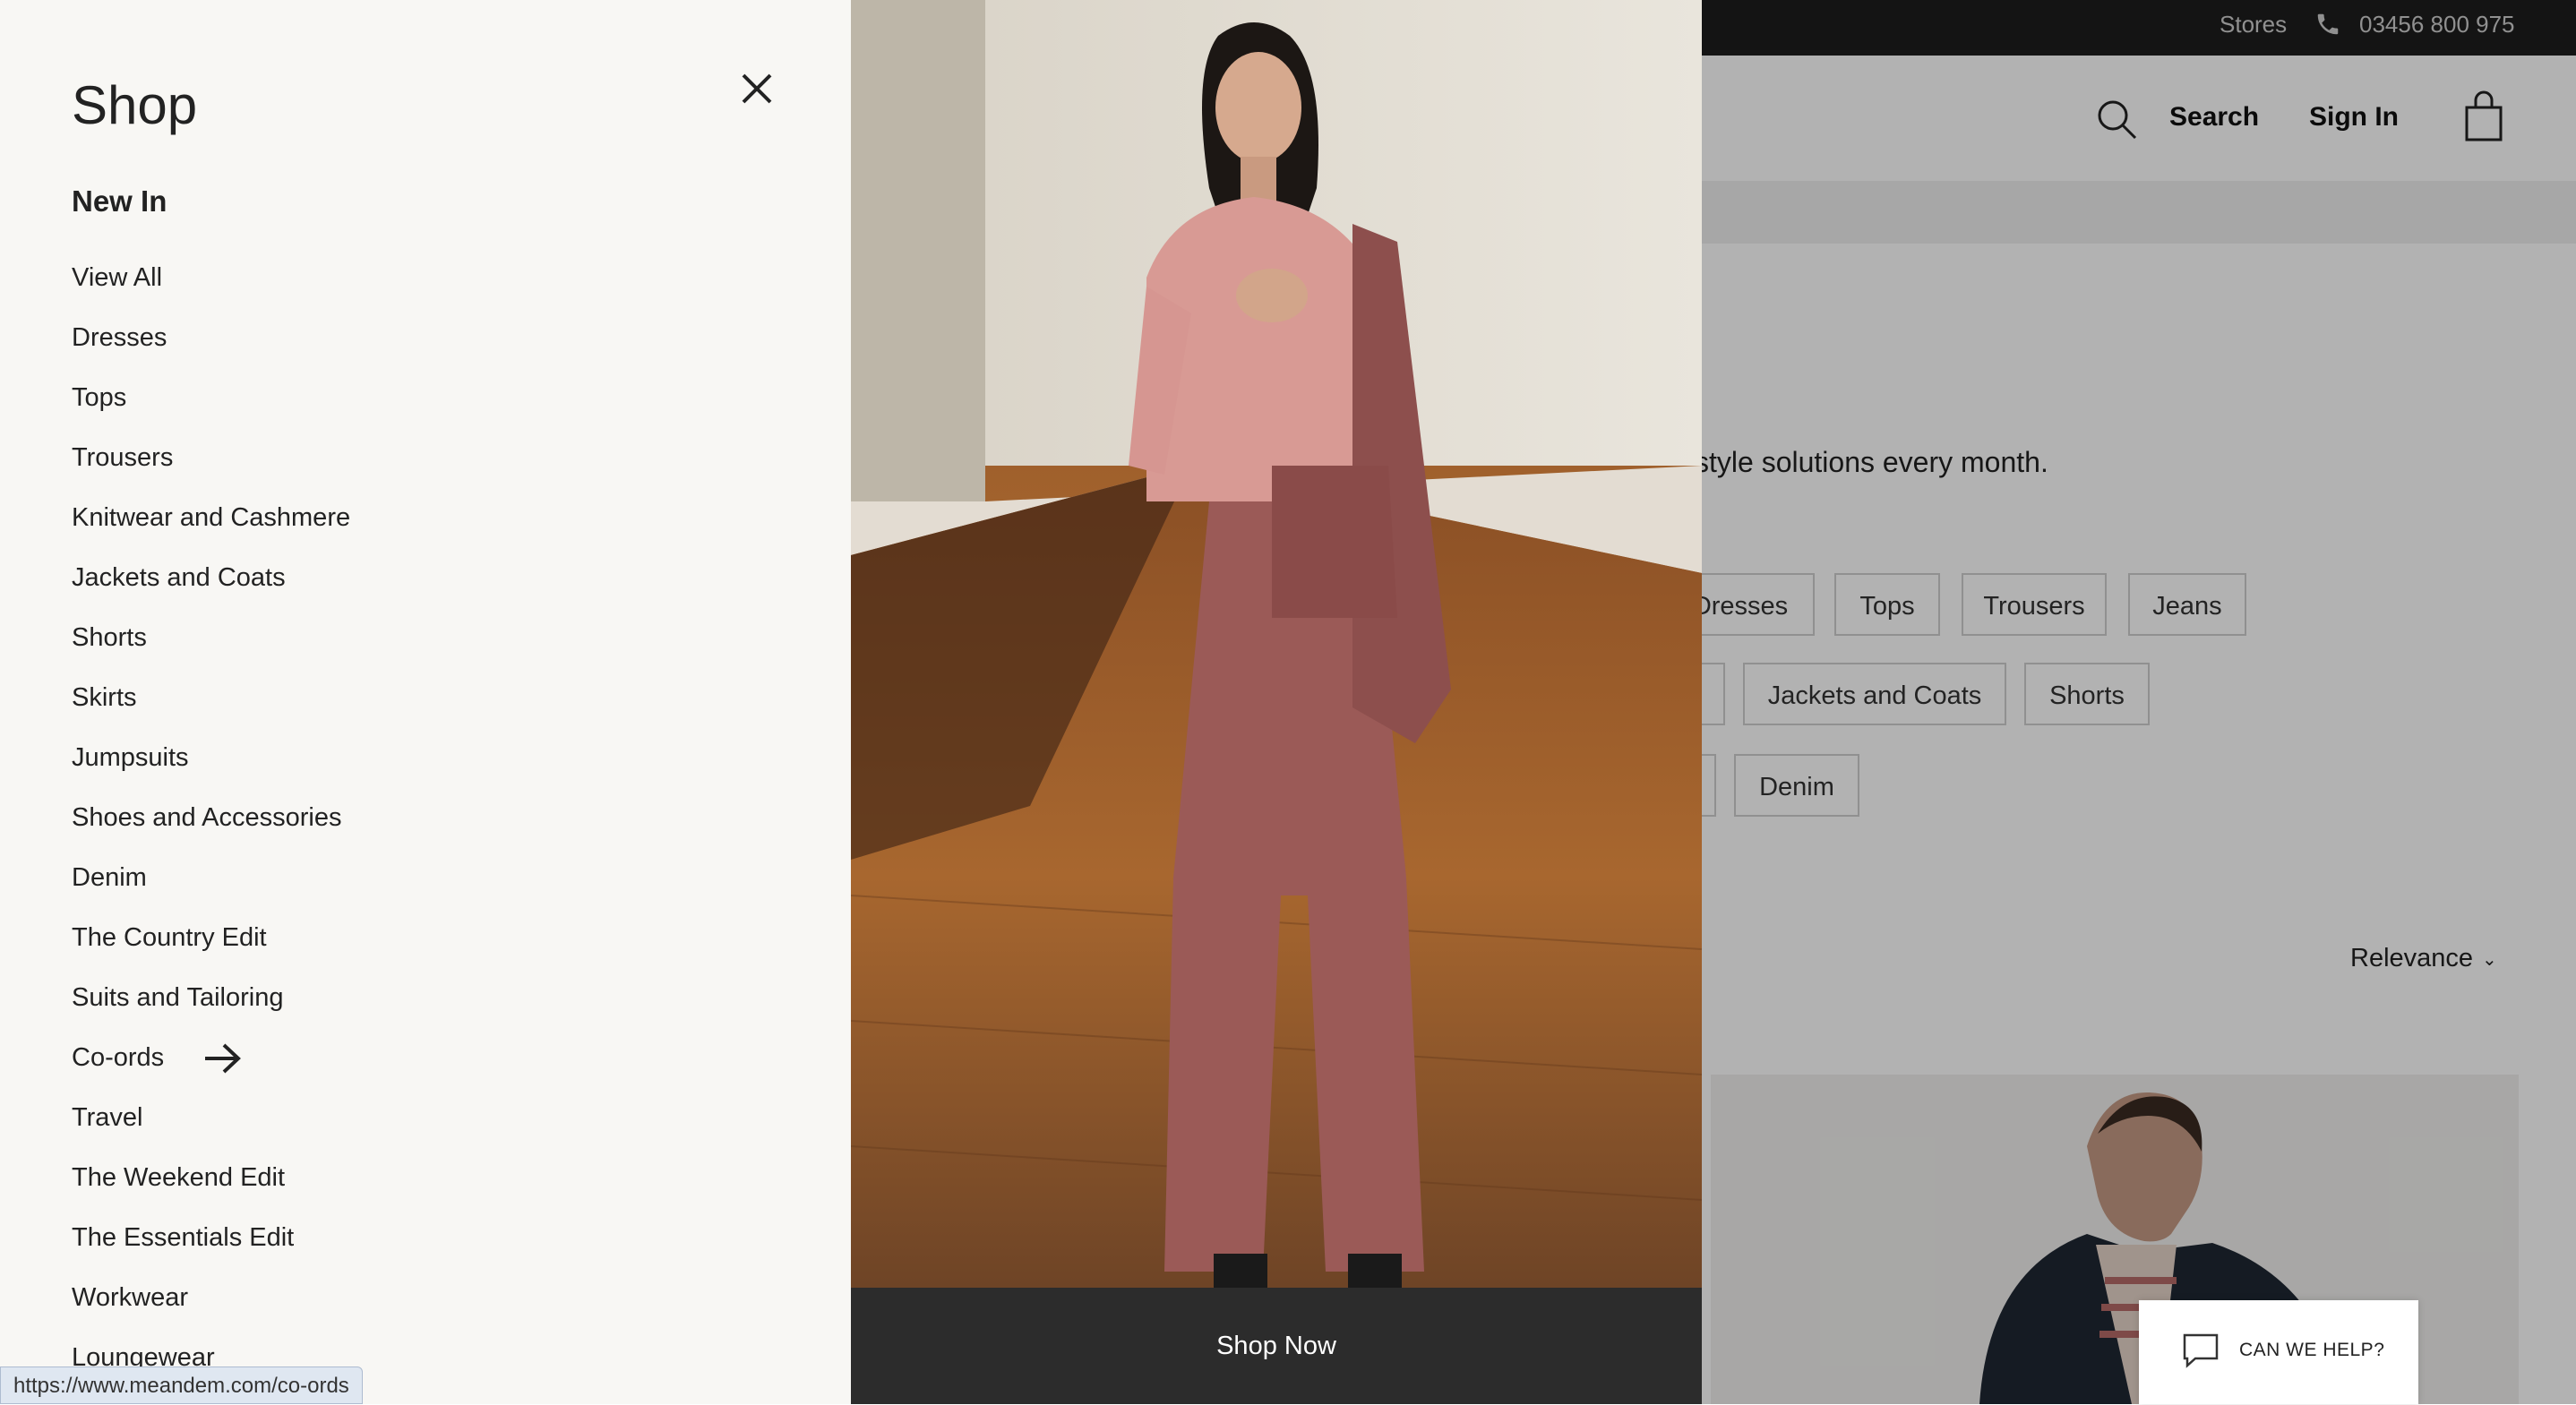 This screenshot has width=2576, height=1405. What do you see at coordinates (135, 105) in the screenshot?
I see `drawer-title: Shop` at bounding box center [135, 105].